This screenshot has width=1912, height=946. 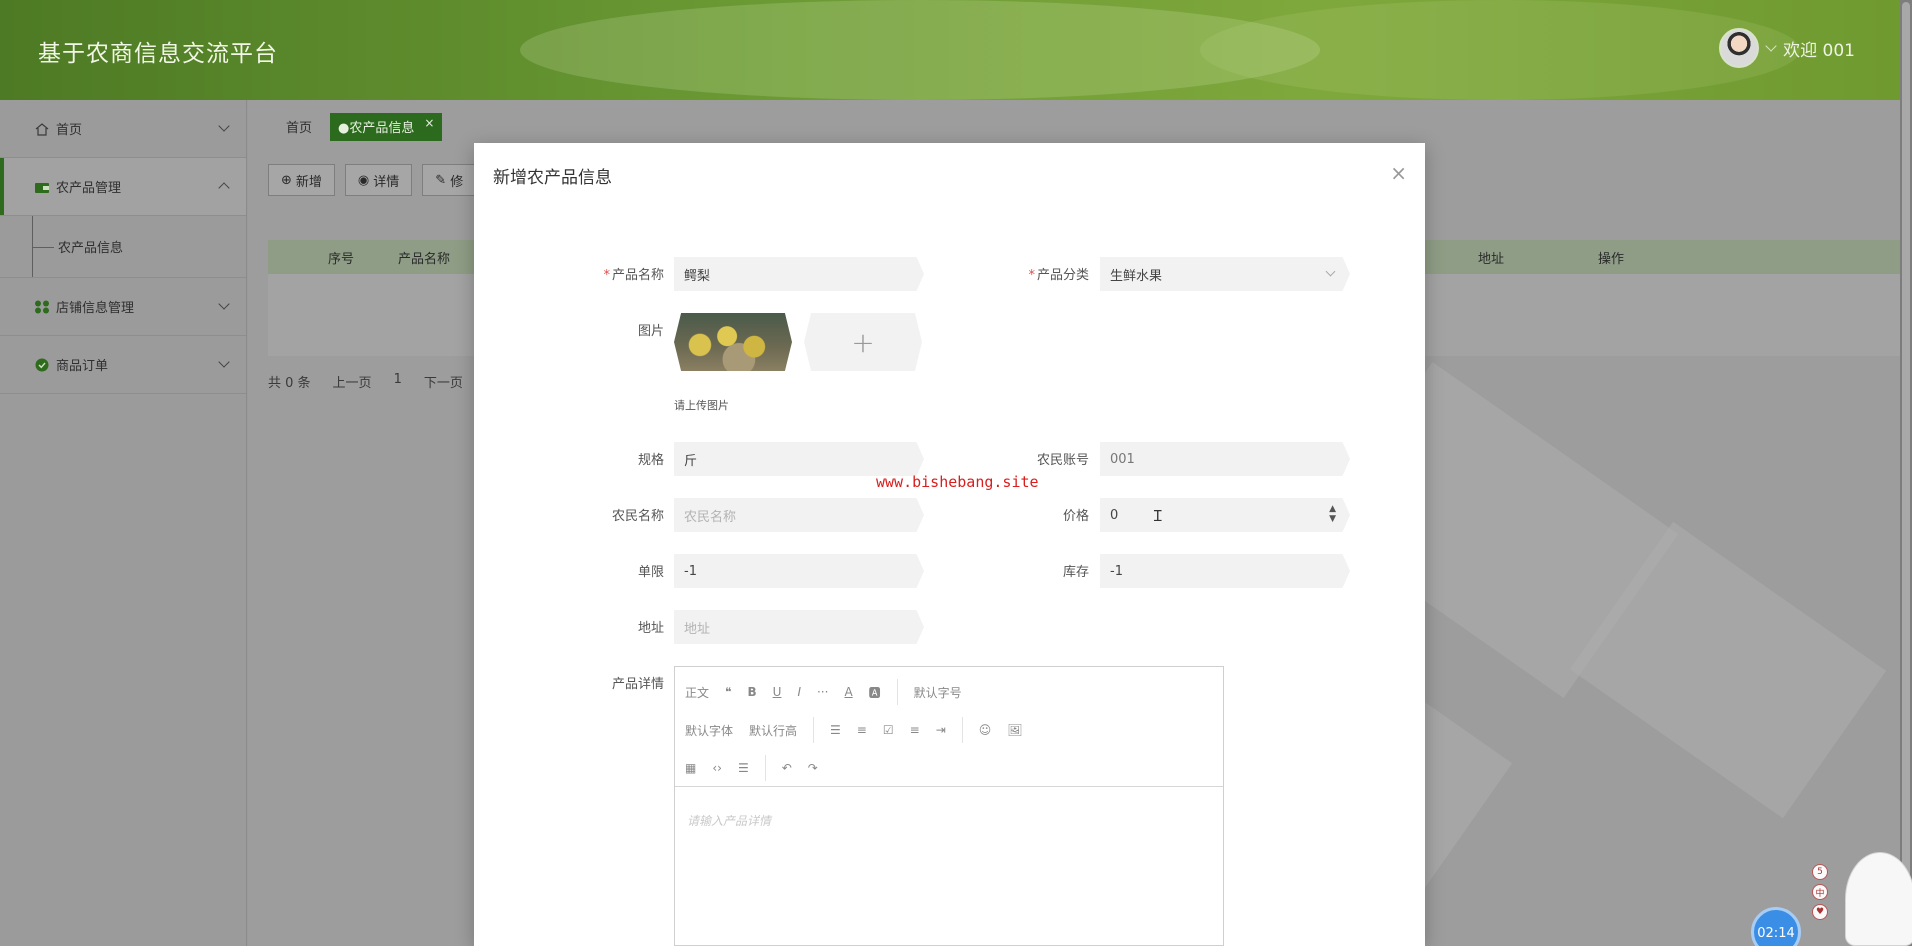 What do you see at coordinates (799, 274) in the screenshot?
I see `product-name-input: 鳄梨` at bounding box center [799, 274].